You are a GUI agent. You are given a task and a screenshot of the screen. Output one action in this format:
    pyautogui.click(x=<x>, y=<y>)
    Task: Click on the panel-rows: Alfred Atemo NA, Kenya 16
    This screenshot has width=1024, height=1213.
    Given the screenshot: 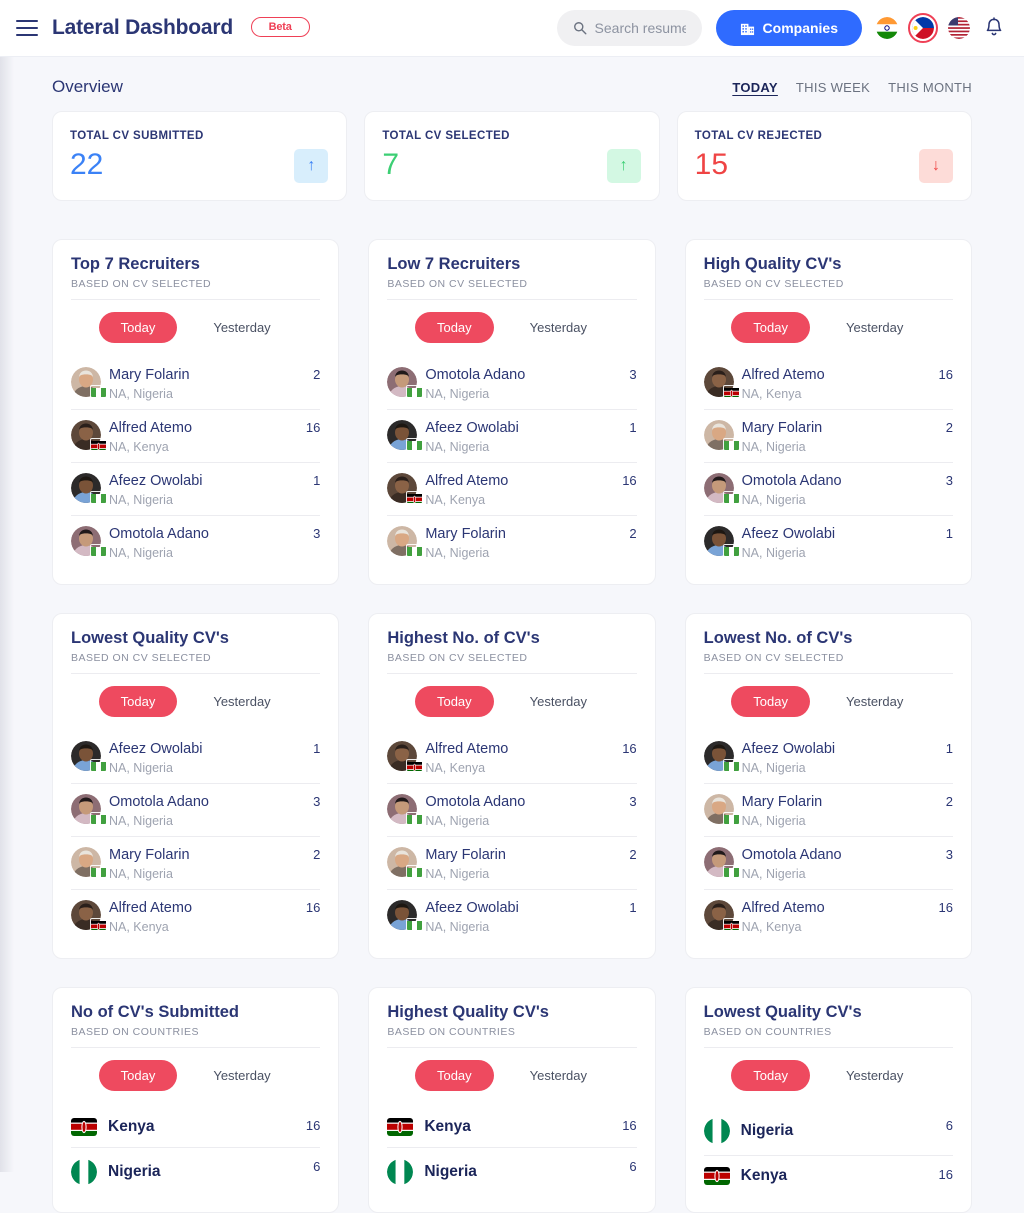 What is the action you would take?
    pyautogui.click(x=512, y=837)
    